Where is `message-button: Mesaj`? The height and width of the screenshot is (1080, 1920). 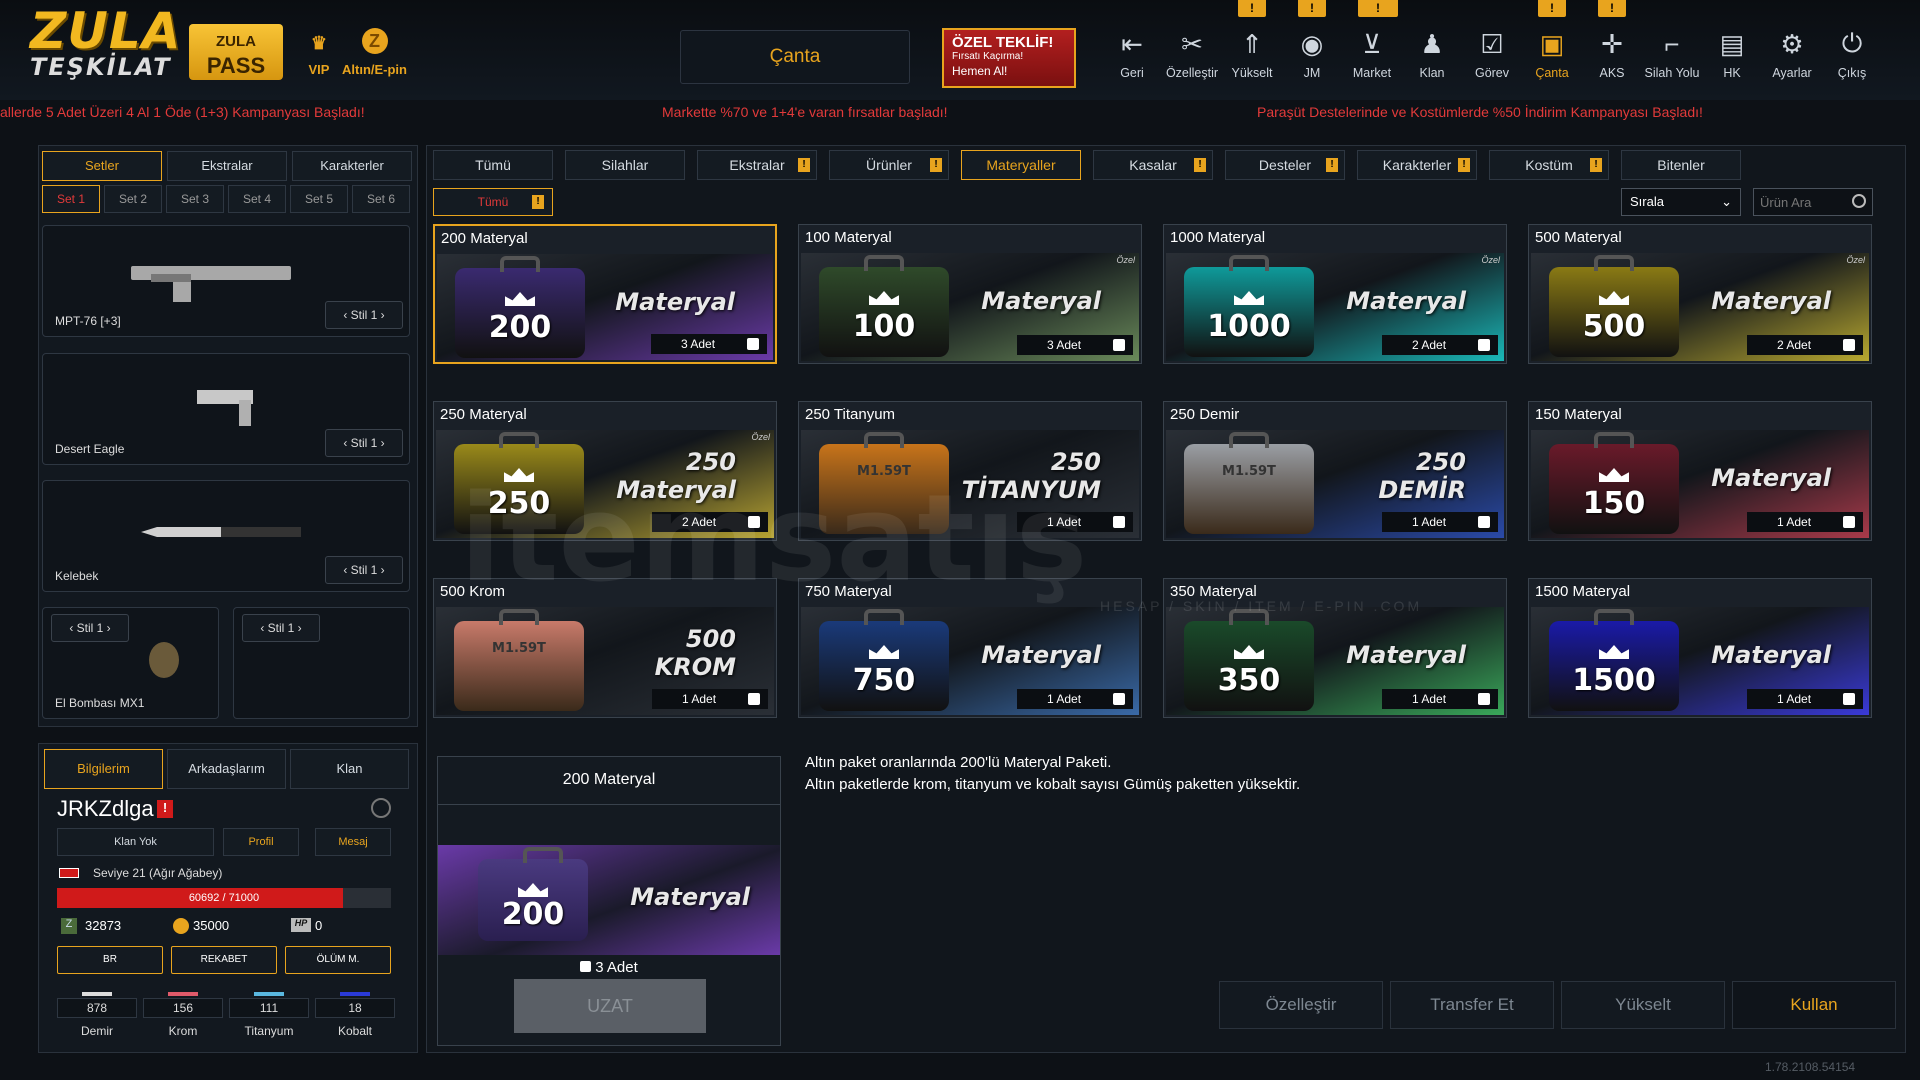 message-button: Mesaj is located at coordinates (353, 842).